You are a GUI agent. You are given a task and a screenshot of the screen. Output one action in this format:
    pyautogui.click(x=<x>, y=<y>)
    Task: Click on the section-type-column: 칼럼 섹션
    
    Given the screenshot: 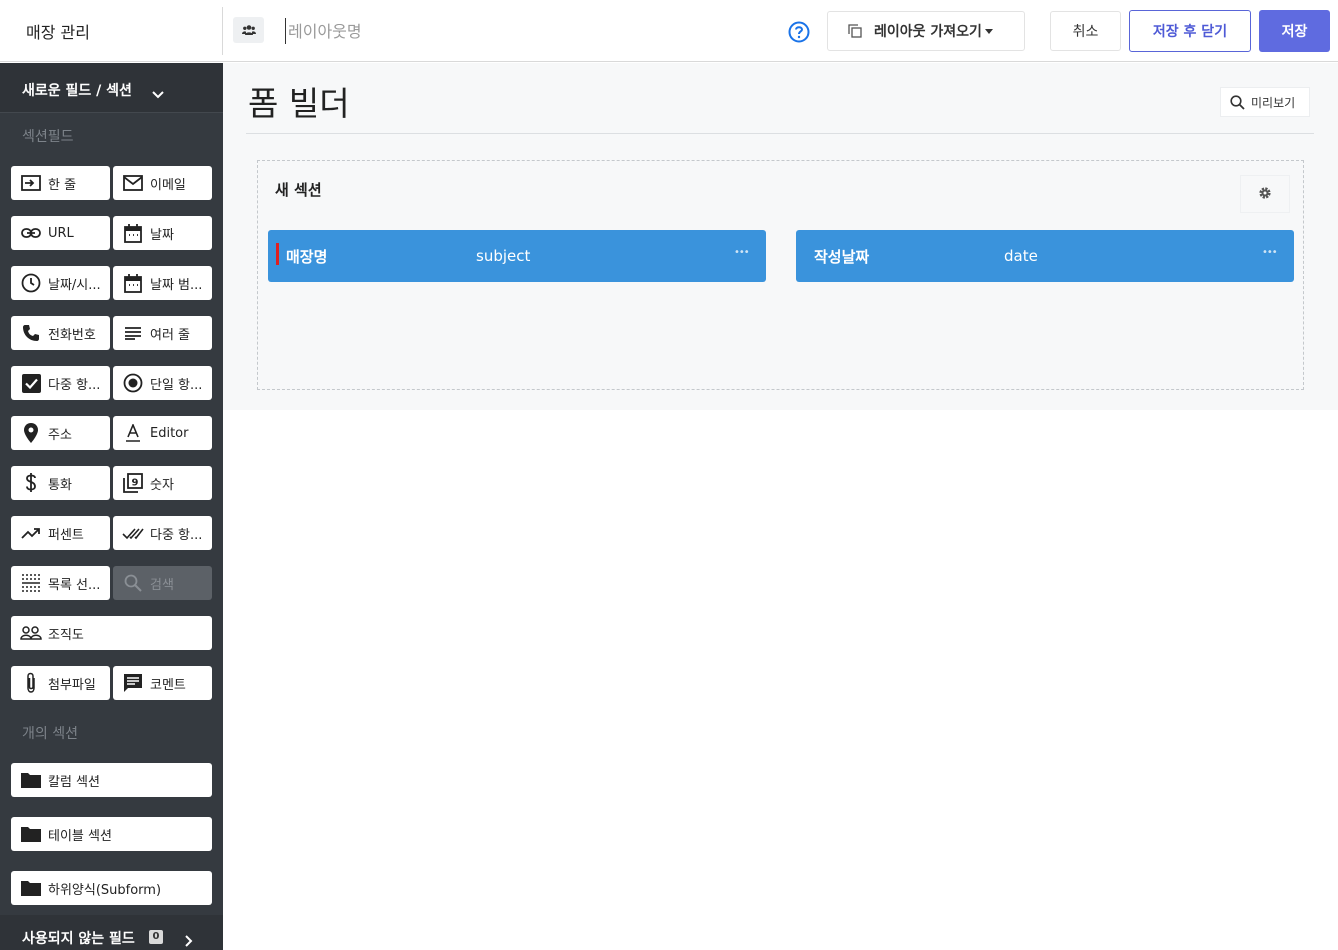 What is the action you would take?
    pyautogui.click(x=111, y=780)
    